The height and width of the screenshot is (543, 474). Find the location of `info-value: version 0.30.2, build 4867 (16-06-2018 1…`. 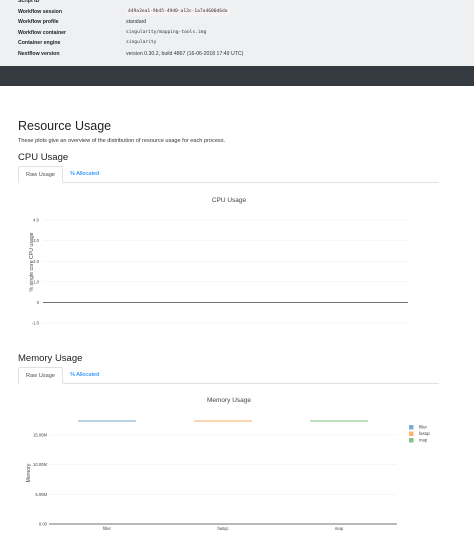

info-value: version 0.30.2, build 4867 (16-06-2018 1… is located at coordinates (185, 53).